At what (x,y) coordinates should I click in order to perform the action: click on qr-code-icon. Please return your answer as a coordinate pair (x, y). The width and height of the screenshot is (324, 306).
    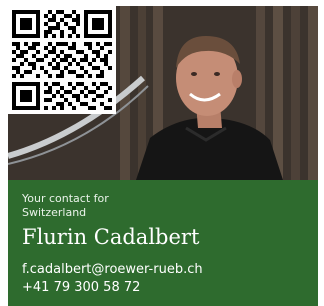
    Looking at the image, I should click on (62, 60).